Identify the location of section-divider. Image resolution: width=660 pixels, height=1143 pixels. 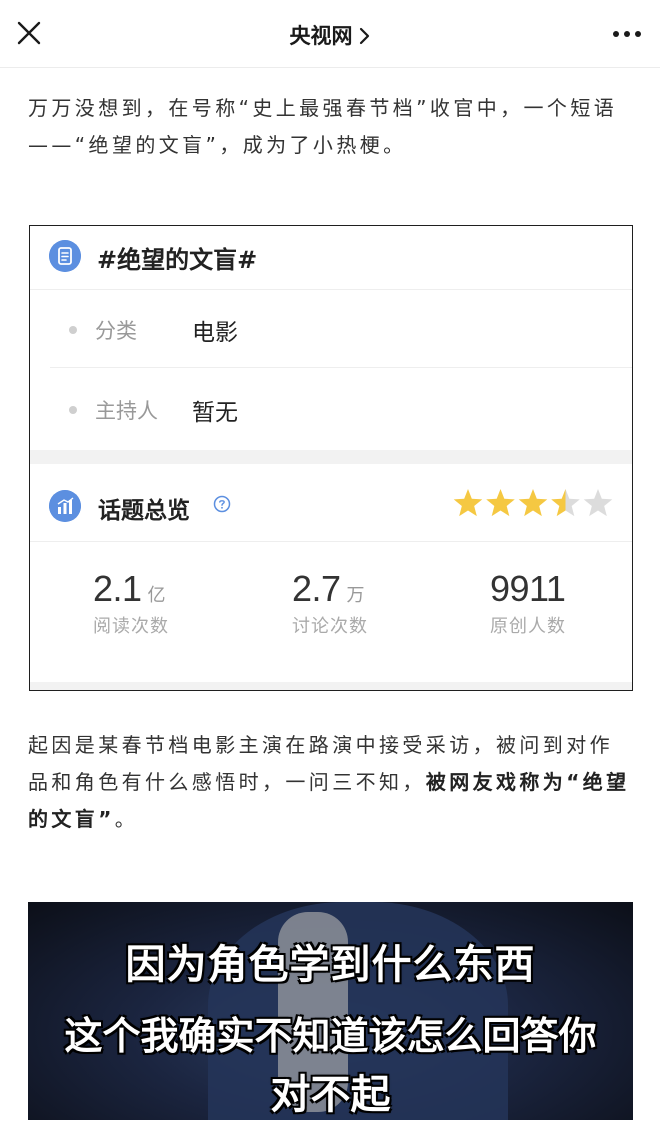
(331, 457).